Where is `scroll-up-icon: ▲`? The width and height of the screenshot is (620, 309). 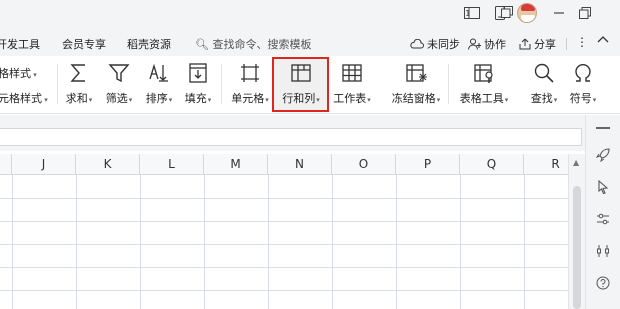 scroll-up-icon: ▲ is located at coordinates (576, 162).